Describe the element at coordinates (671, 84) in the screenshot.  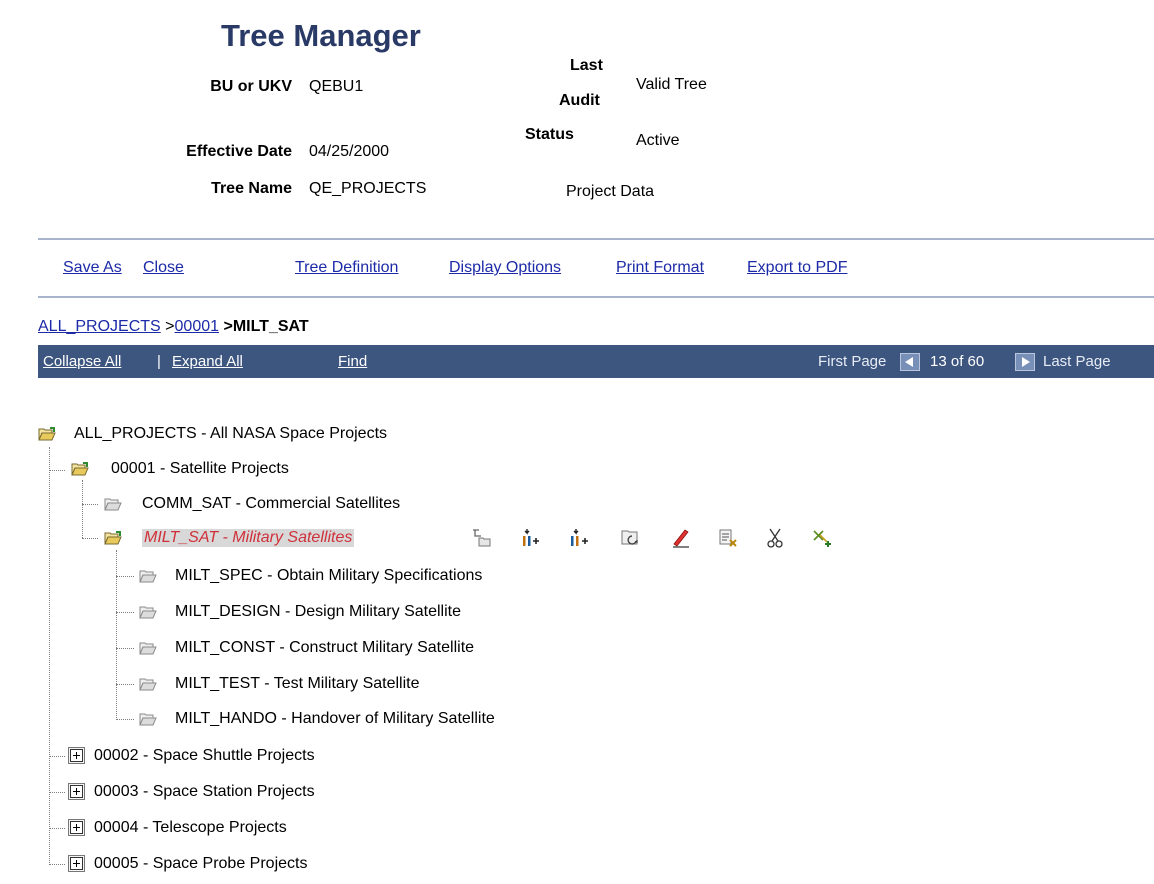
I see `last-audit-value: Valid Tree` at that location.